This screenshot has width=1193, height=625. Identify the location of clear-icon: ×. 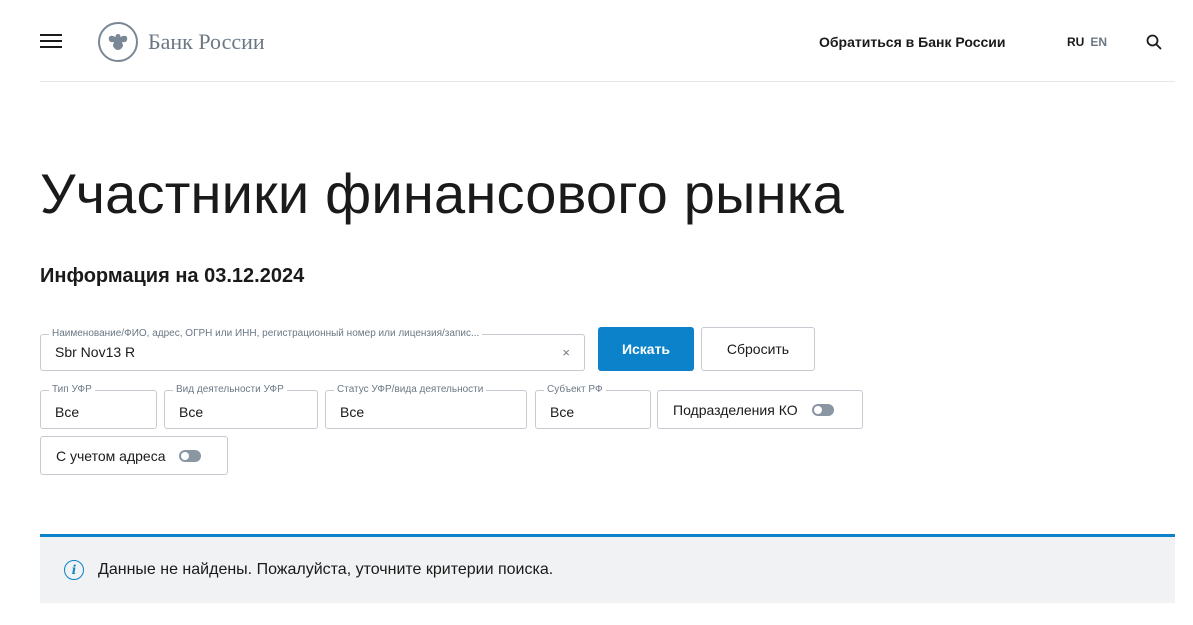
(566, 352).